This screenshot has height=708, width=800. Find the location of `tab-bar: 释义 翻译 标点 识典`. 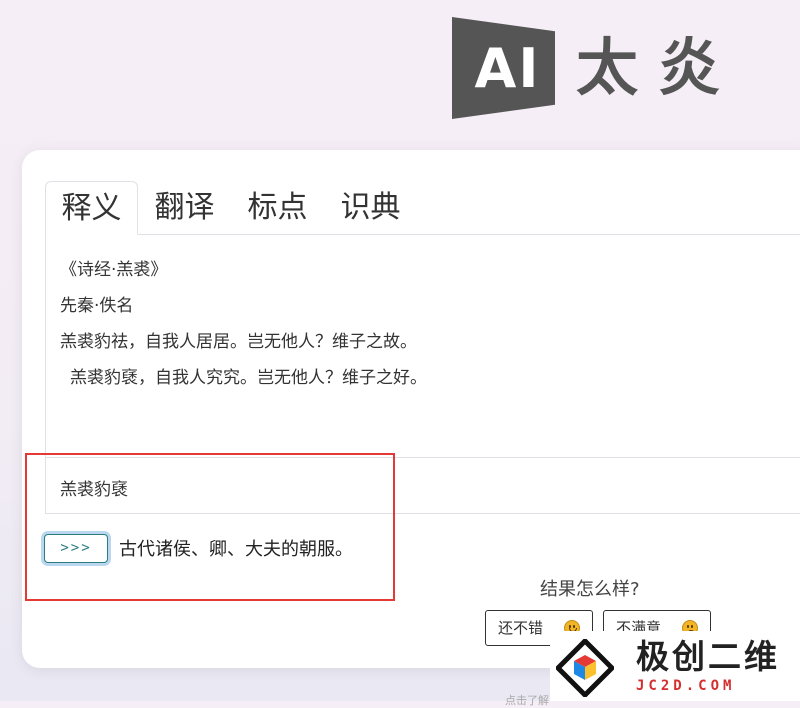

tab-bar: 释义 翻译 标点 识典 is located at coordinates (422, 208).